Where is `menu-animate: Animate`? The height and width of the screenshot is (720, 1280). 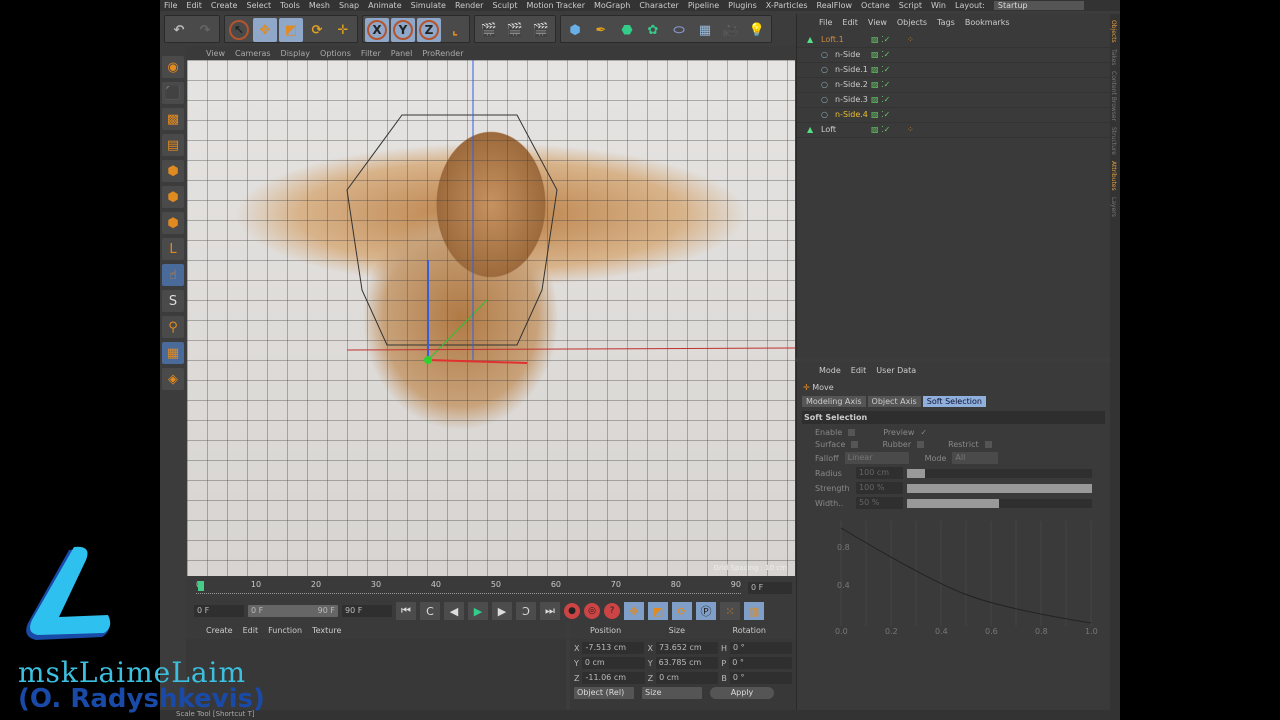
menu-animate: Animate is located at coordinates (385, 5).